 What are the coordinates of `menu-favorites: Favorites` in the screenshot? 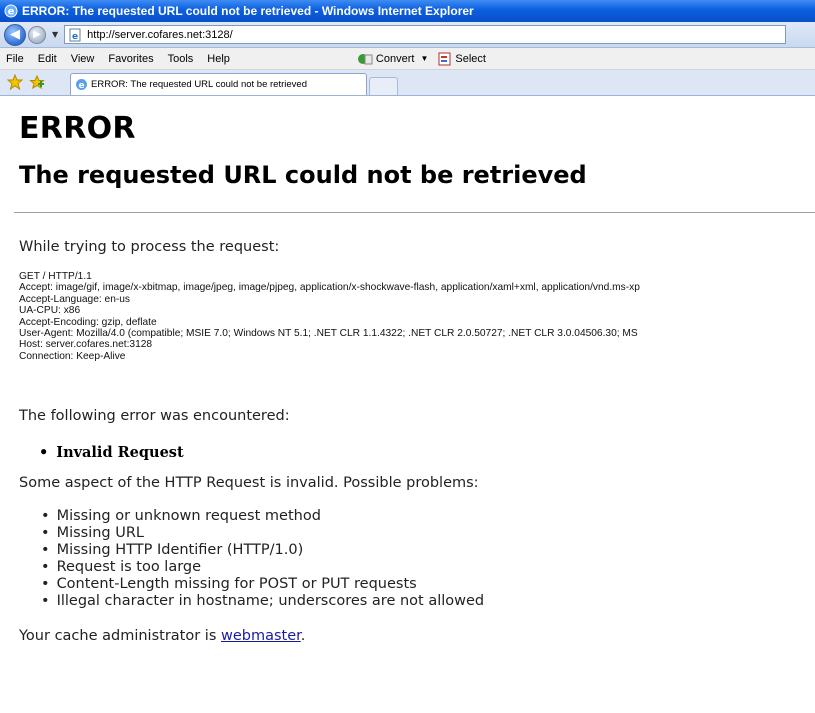 It's located at (130, 59).